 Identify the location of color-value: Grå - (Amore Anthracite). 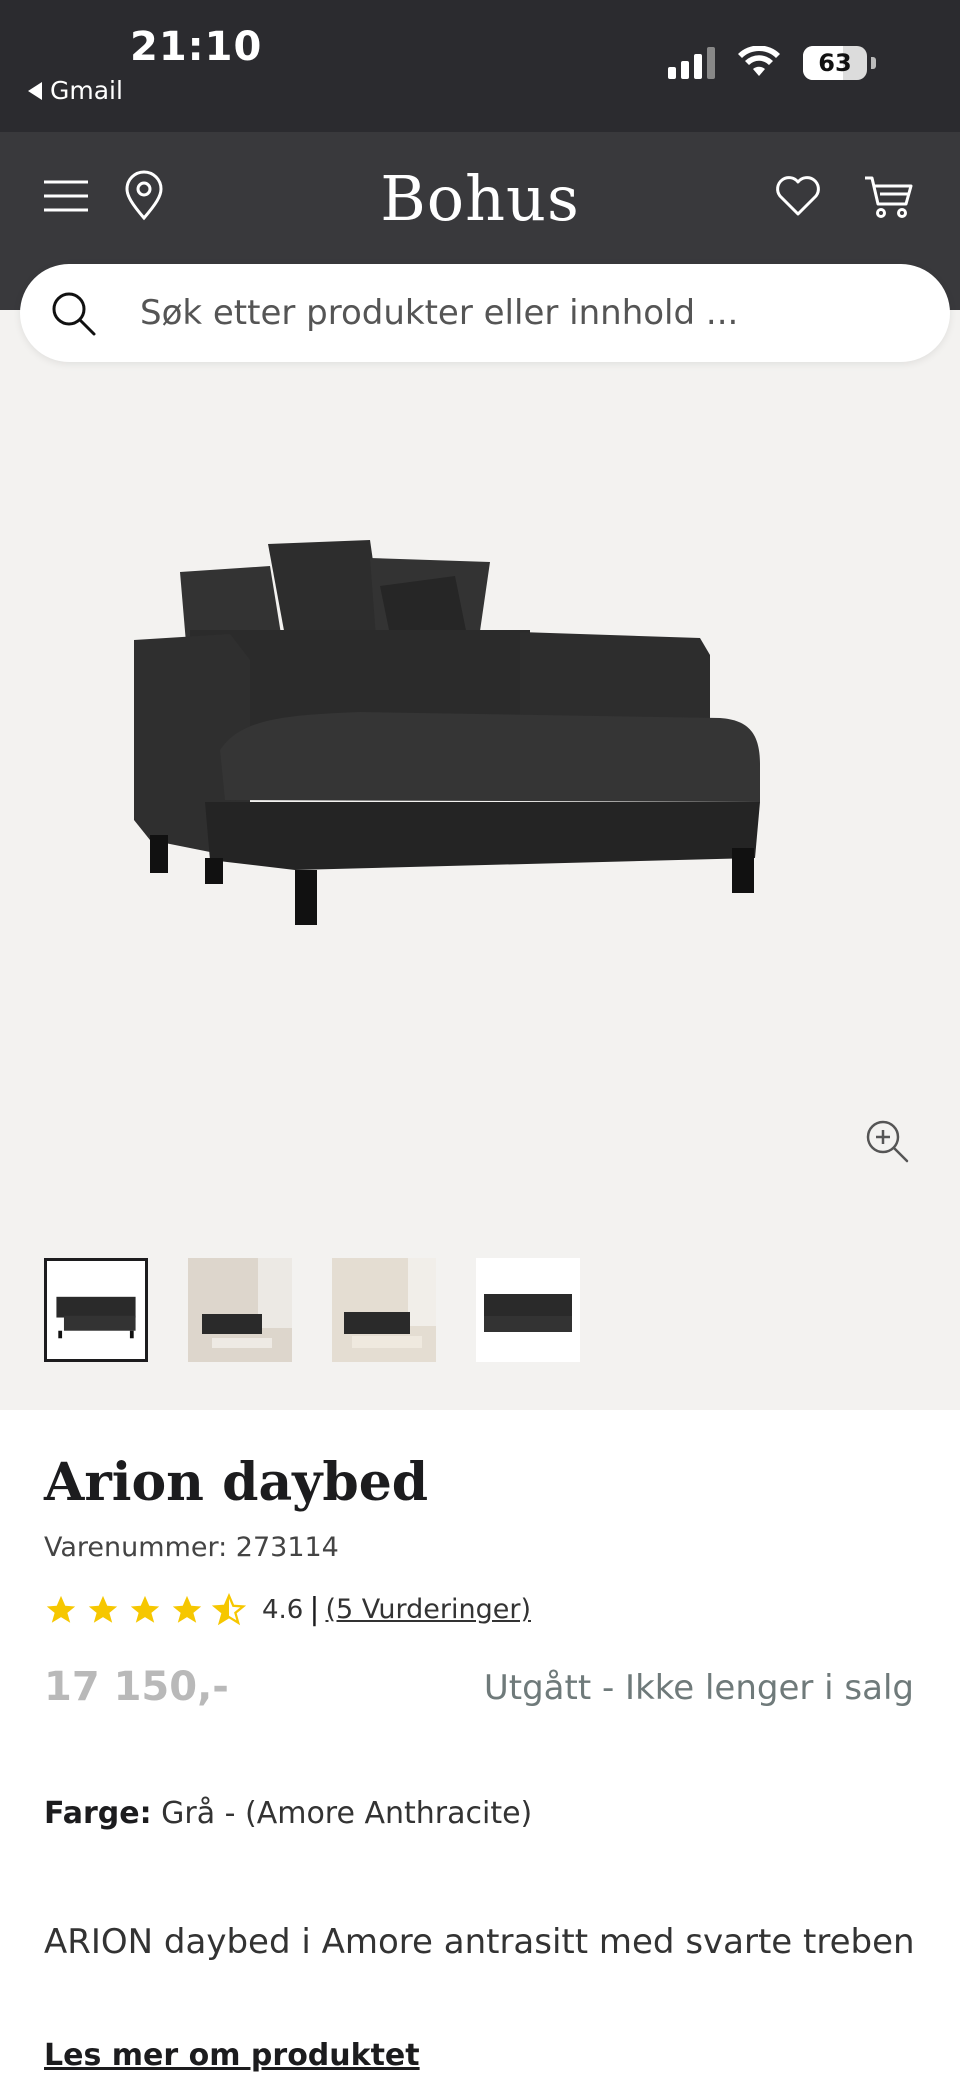
(347, 1813).